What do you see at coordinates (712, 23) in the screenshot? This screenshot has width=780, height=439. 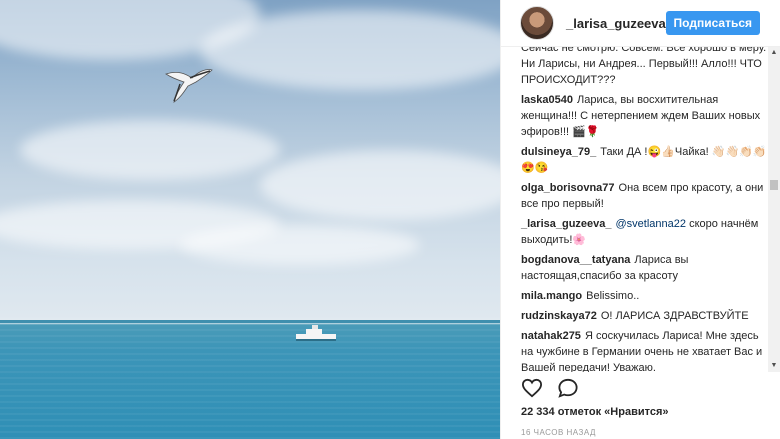 I see `follow-button: Подписаться` at bounding box center [712, 23].